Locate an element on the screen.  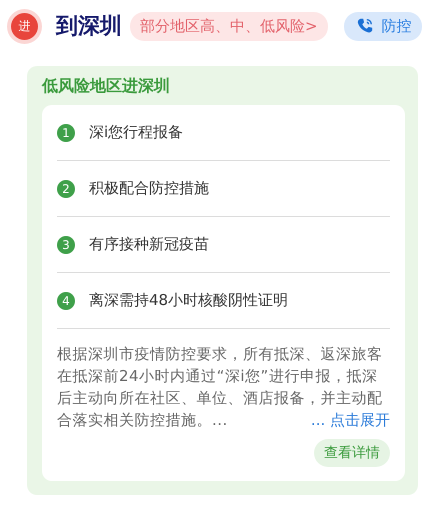
prevention-button: 防控 is located at coordinates (383, 26).